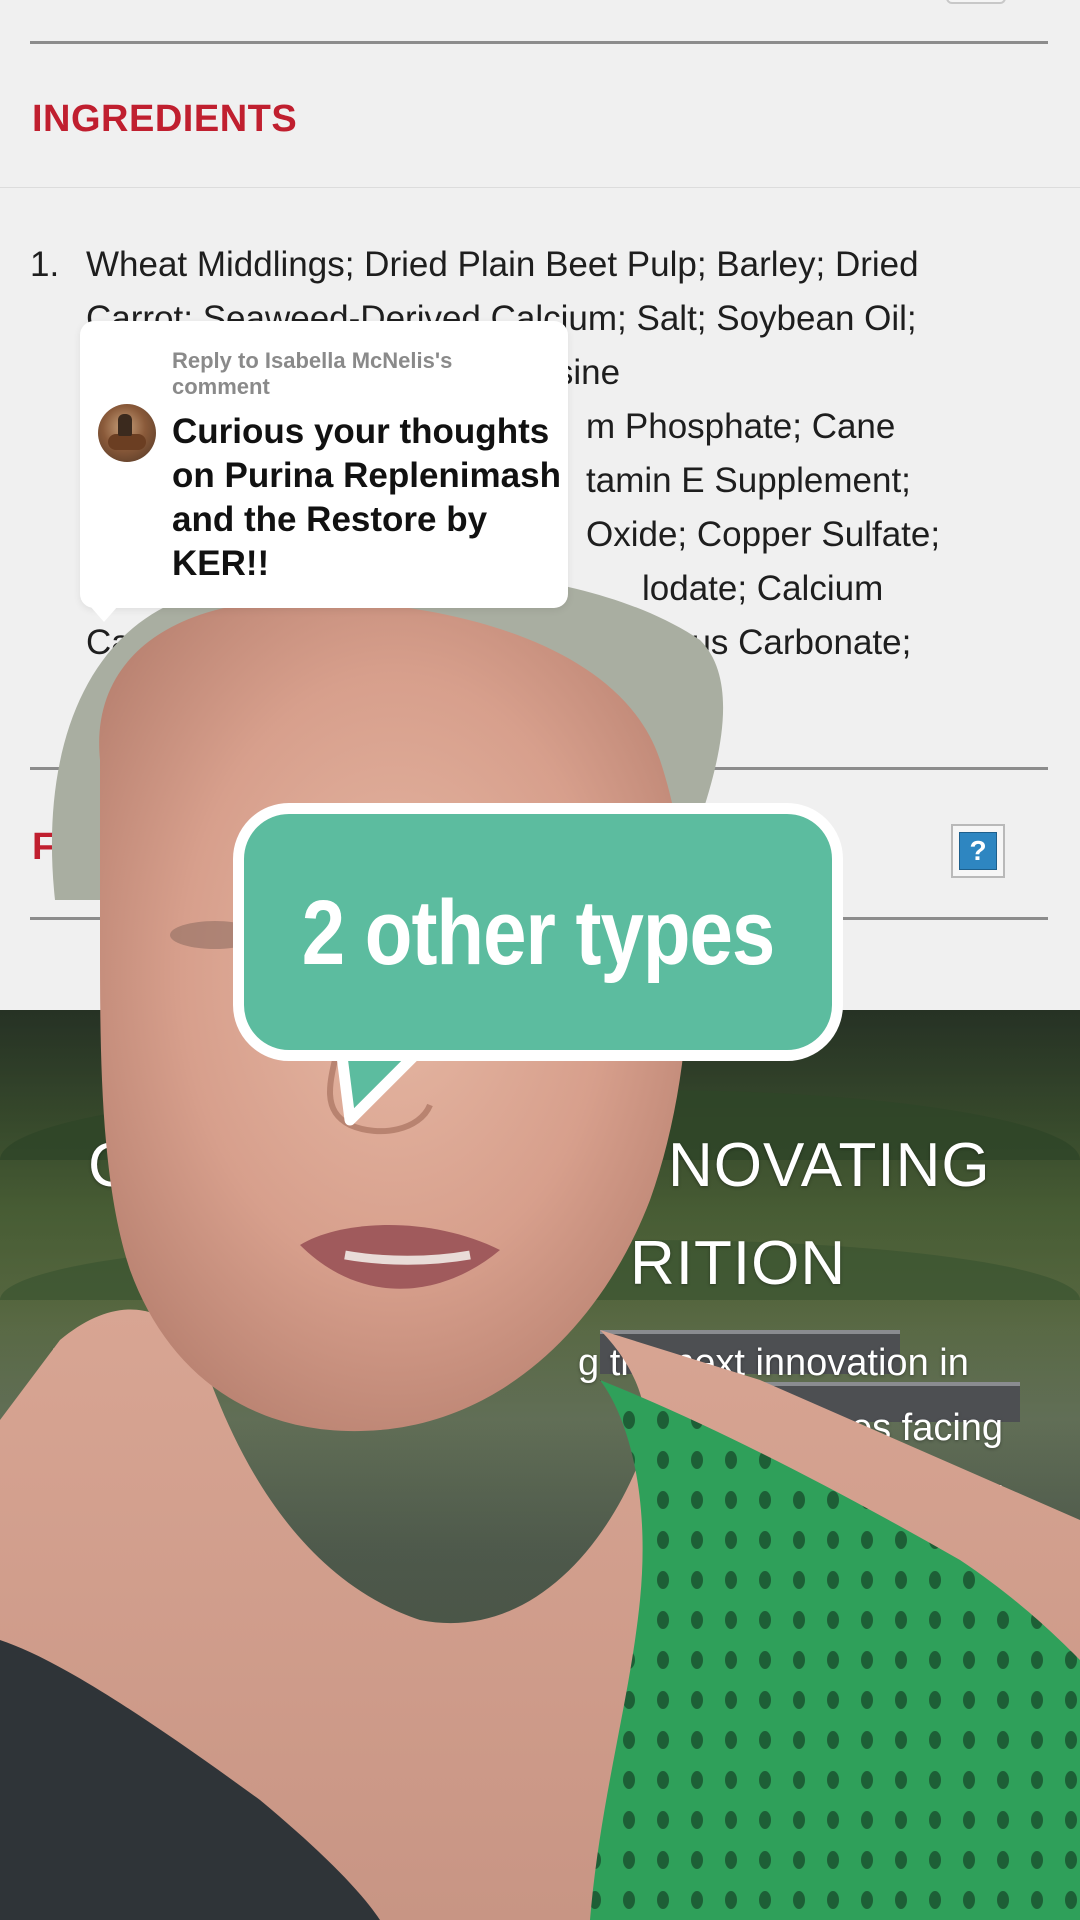  I want to click on banner-body-fragment: raising, so click(948, 1493).